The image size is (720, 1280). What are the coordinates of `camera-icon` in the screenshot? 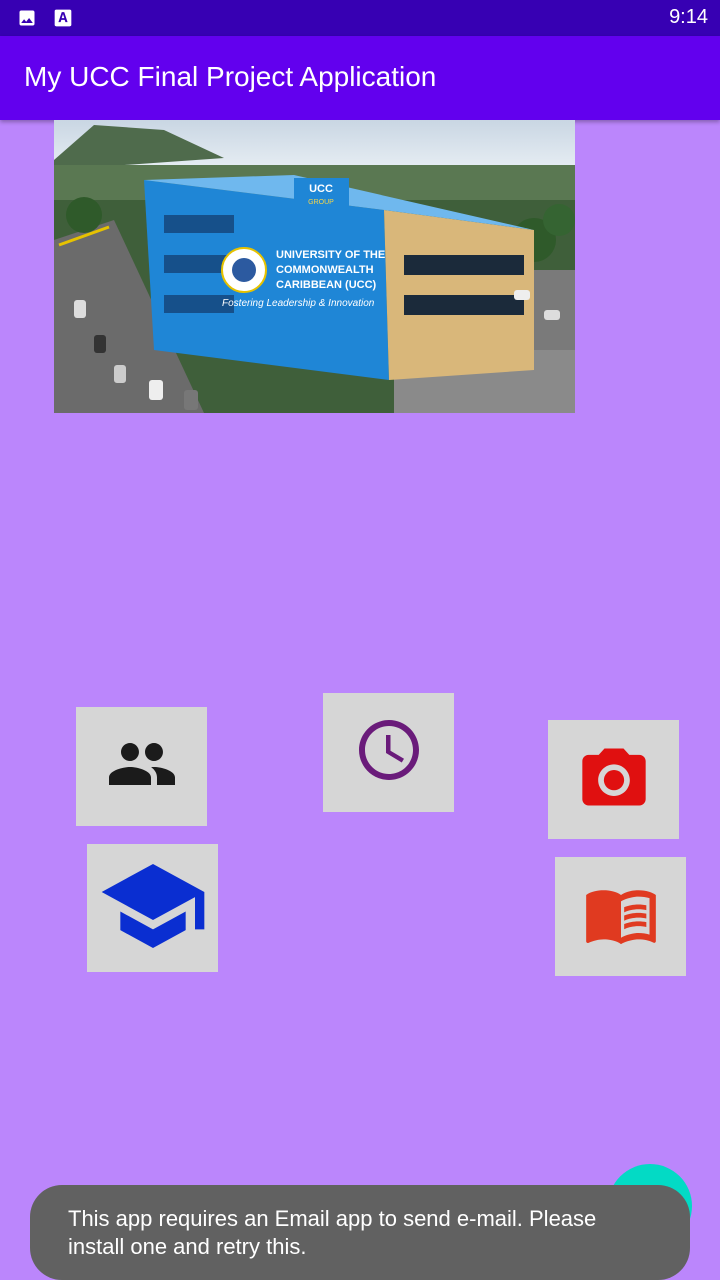 It's located at (614, 779).